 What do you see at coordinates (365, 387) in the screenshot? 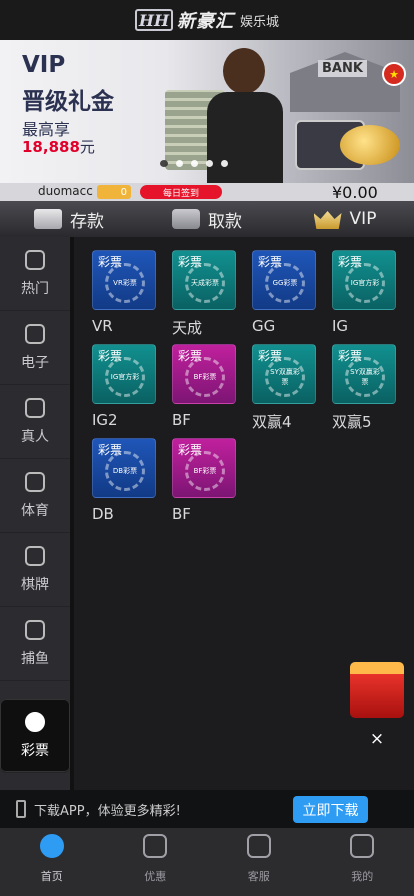
I see `game-tile-shuangying5: 彩票 SY双赢彩票 双赢5` at bounding box center [365, 387].